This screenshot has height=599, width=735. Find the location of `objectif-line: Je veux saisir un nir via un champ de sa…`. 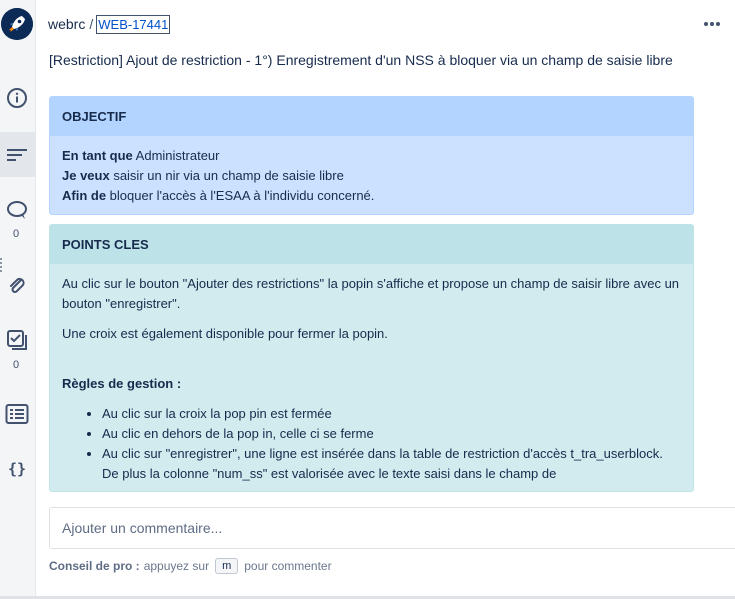

objectif-line: Je veux saisir un nir via un champ de sa… is located at coordinates (371, 176).